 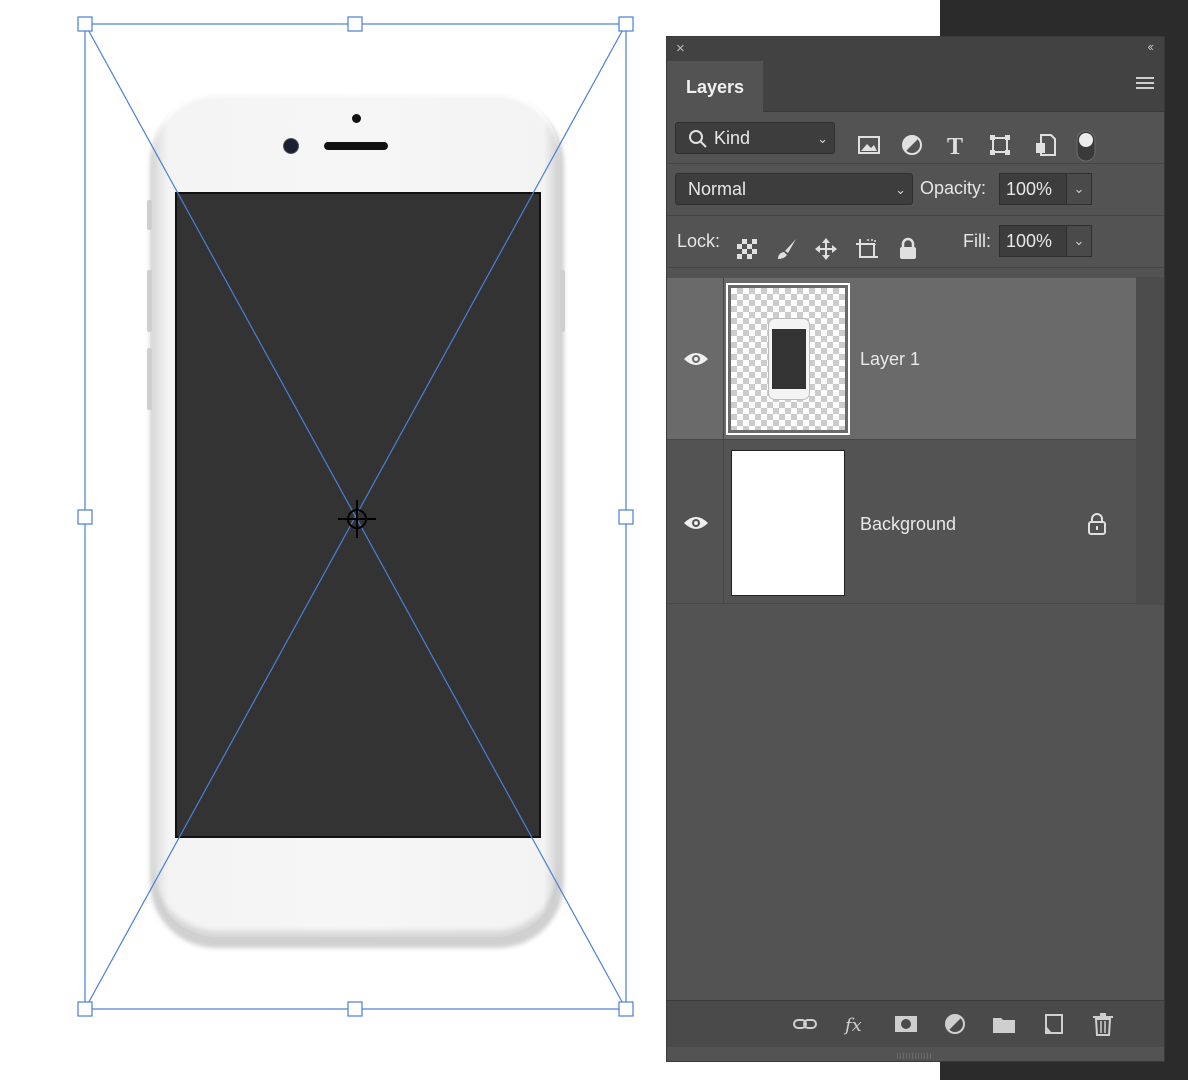 I want to click on opacity-input: 100%, so click(x=1033, y=189).